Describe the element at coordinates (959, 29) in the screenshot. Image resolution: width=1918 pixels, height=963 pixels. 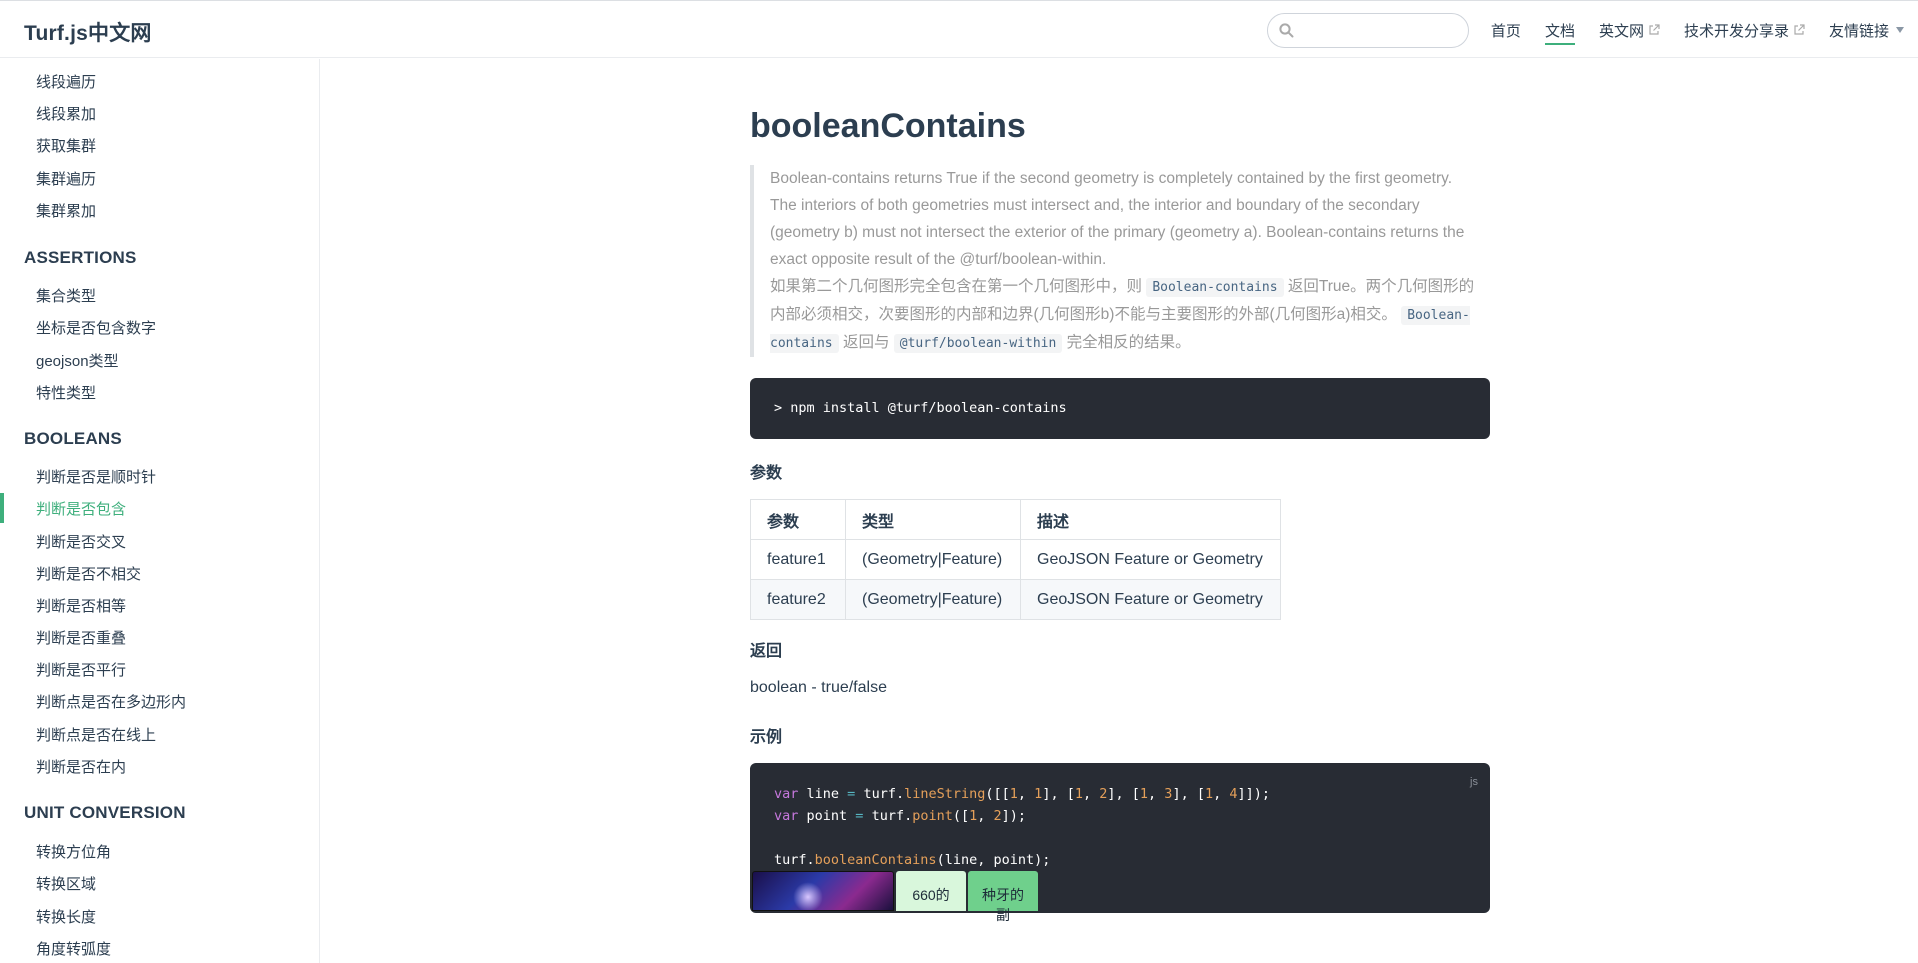
I see `top-navbar: Turf.js中文网 首页 文档 英文网 技术开发分享录 友情链接` at that location.